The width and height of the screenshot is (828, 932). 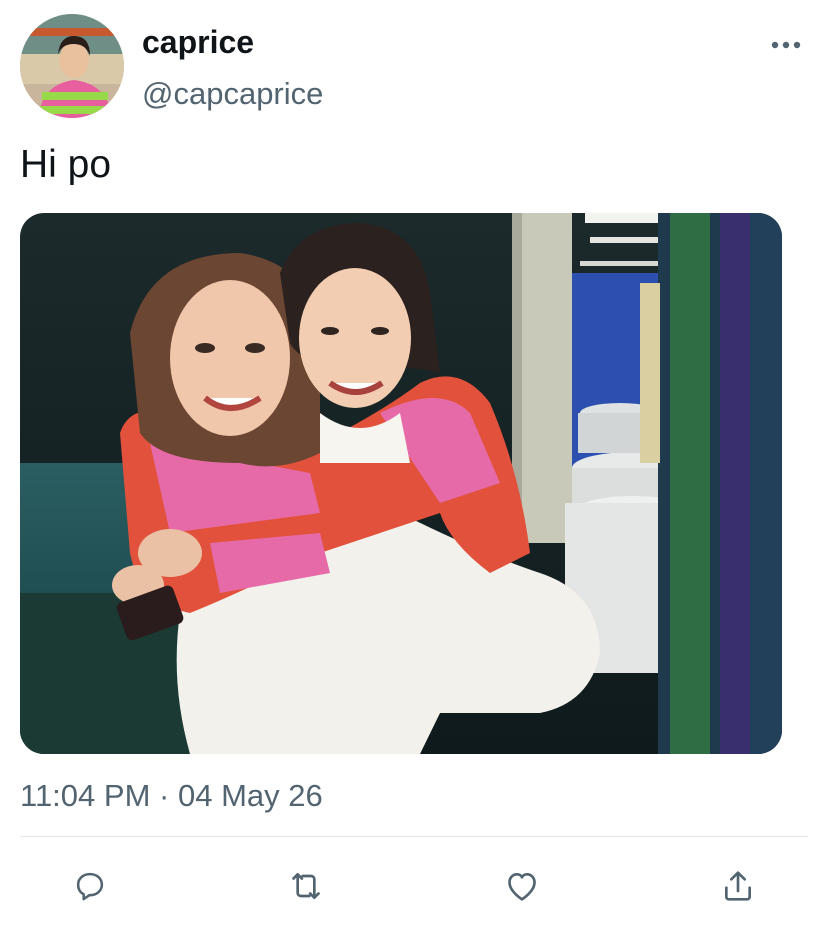 I want to click on reply-button, so click(x=90, y=886).